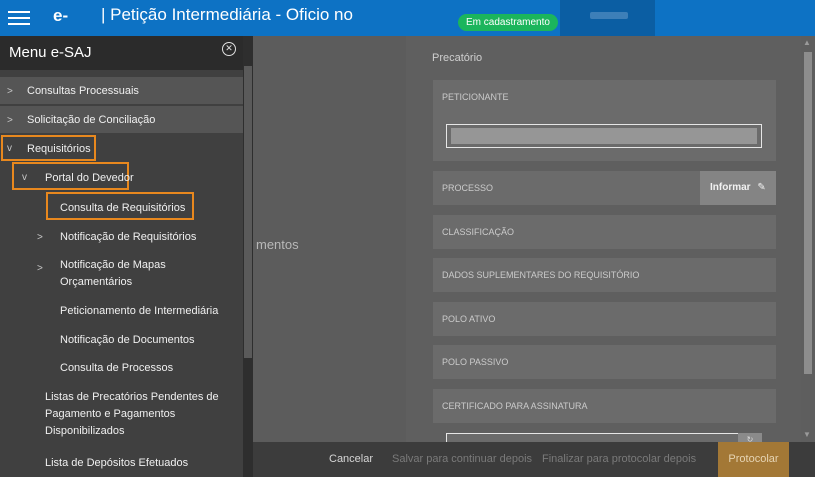 This screenshot has width=815, height=477. Describe the element at coordinates (730, 187) in the screenshot. I see `informar-label: Informar` at that location.